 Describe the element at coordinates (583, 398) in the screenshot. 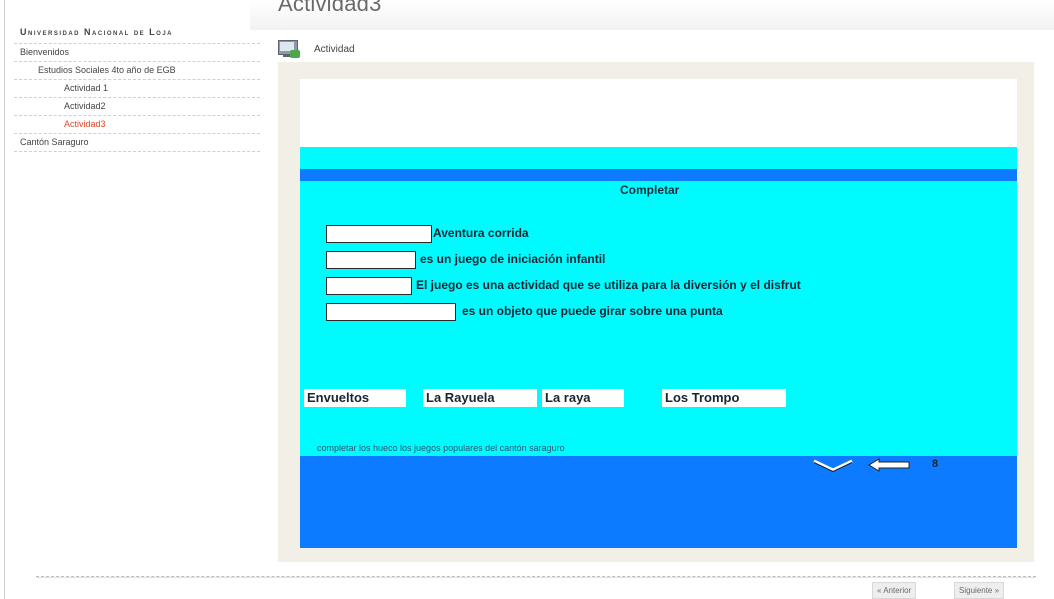

I see `word-option-la-raya: La raya` at that location.